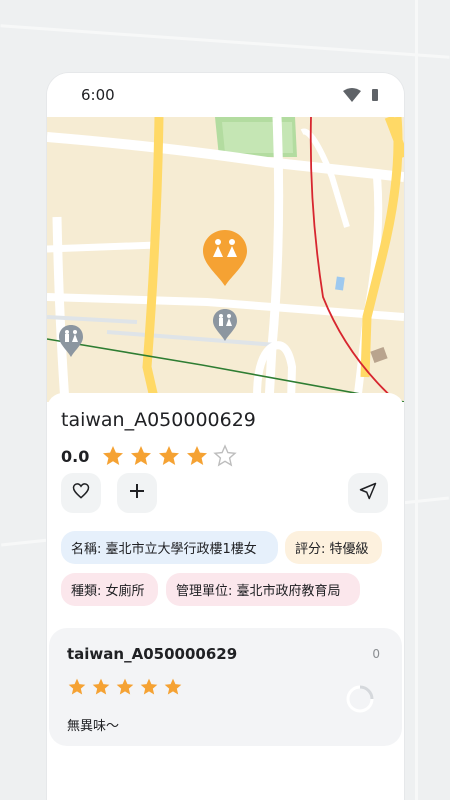  Describe the element at coordinates (109, 589) in the screenshot. I see `chip-type: 種類: 女廁所` at that location.